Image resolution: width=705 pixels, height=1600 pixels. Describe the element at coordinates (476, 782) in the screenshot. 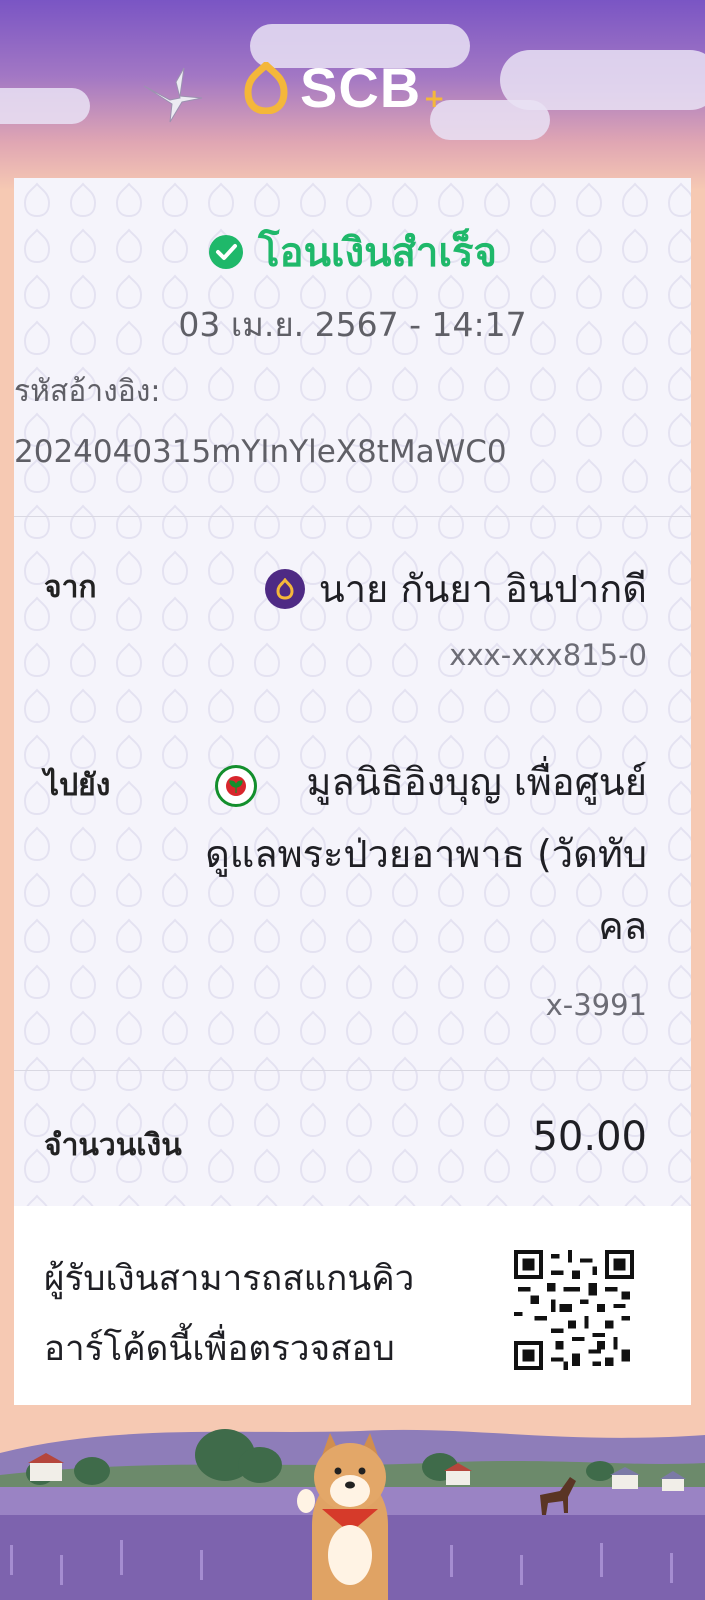

I see `to-name-line: มูลนิธิอิงบุญ เพื่อศูนย์` at that location.